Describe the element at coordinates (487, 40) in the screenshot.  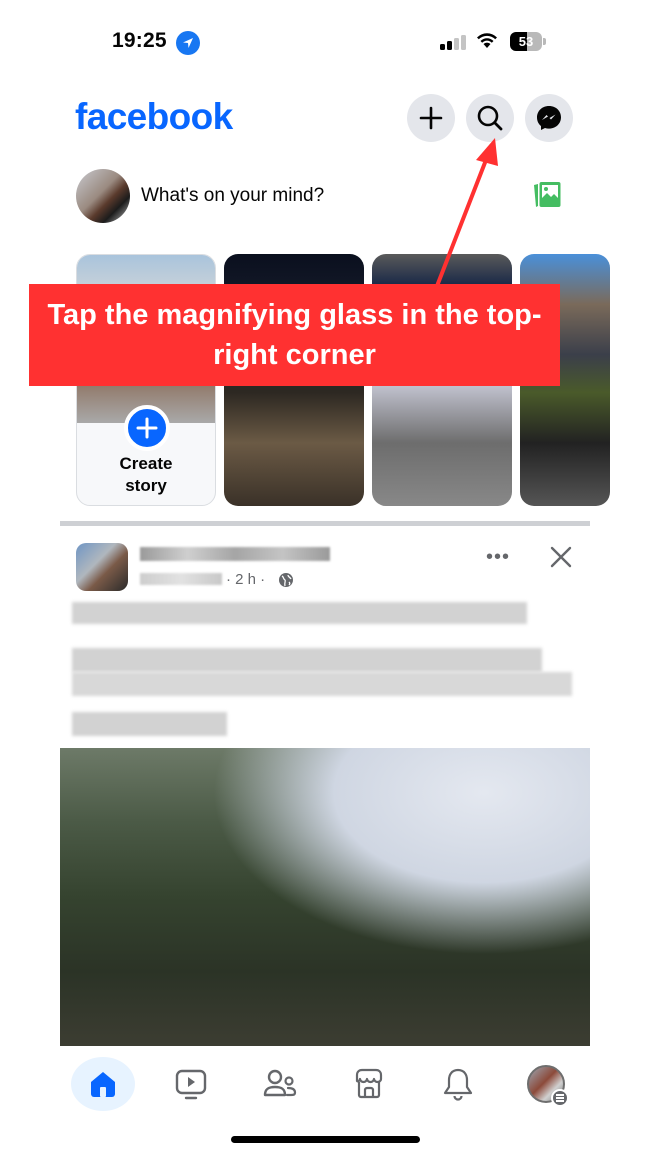
I see `wifi-icon` at that location.